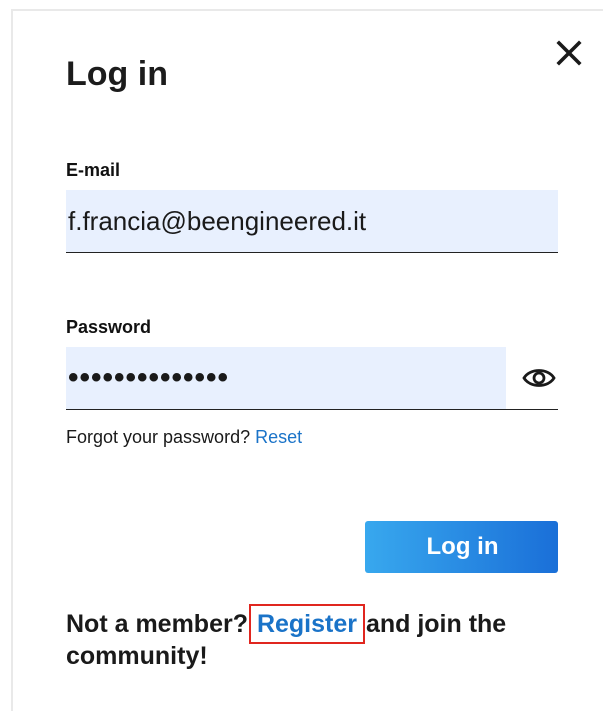 This screenshot has width=603, height=711. I want to click on password-input, so click(286, 378).